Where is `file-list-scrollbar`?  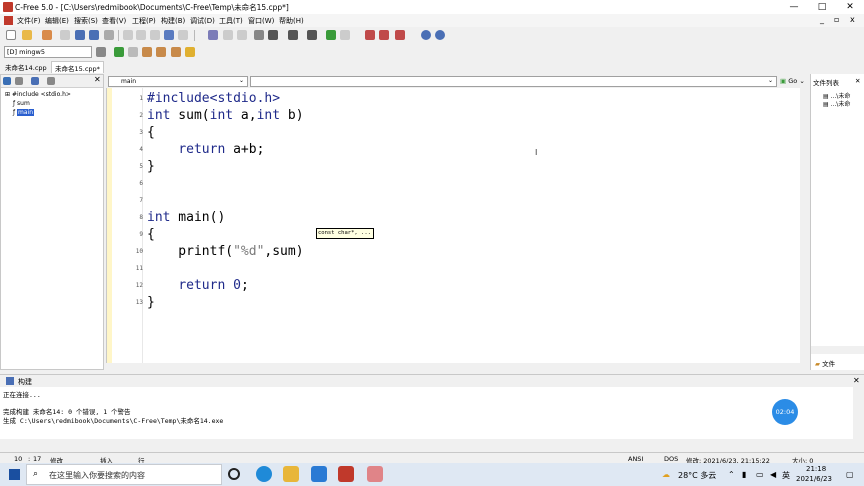
file-list-scrollbar is located at coordinates (837, 350).